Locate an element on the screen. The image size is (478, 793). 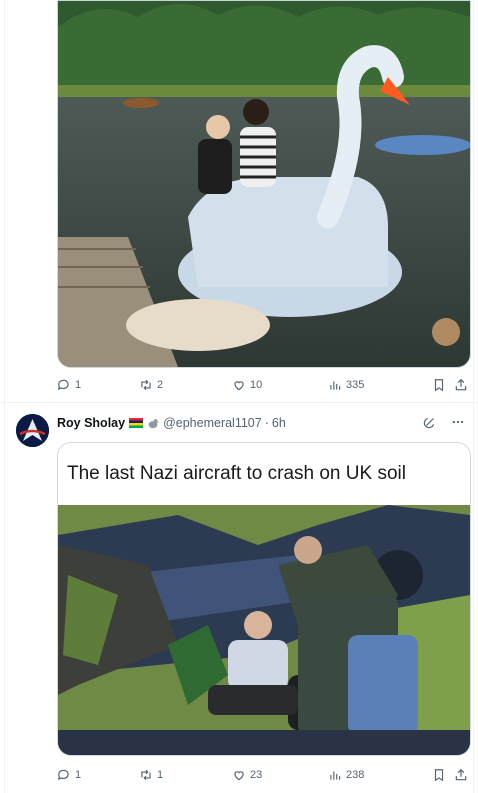
views-count: 238 is located at coordinates (355, 775).